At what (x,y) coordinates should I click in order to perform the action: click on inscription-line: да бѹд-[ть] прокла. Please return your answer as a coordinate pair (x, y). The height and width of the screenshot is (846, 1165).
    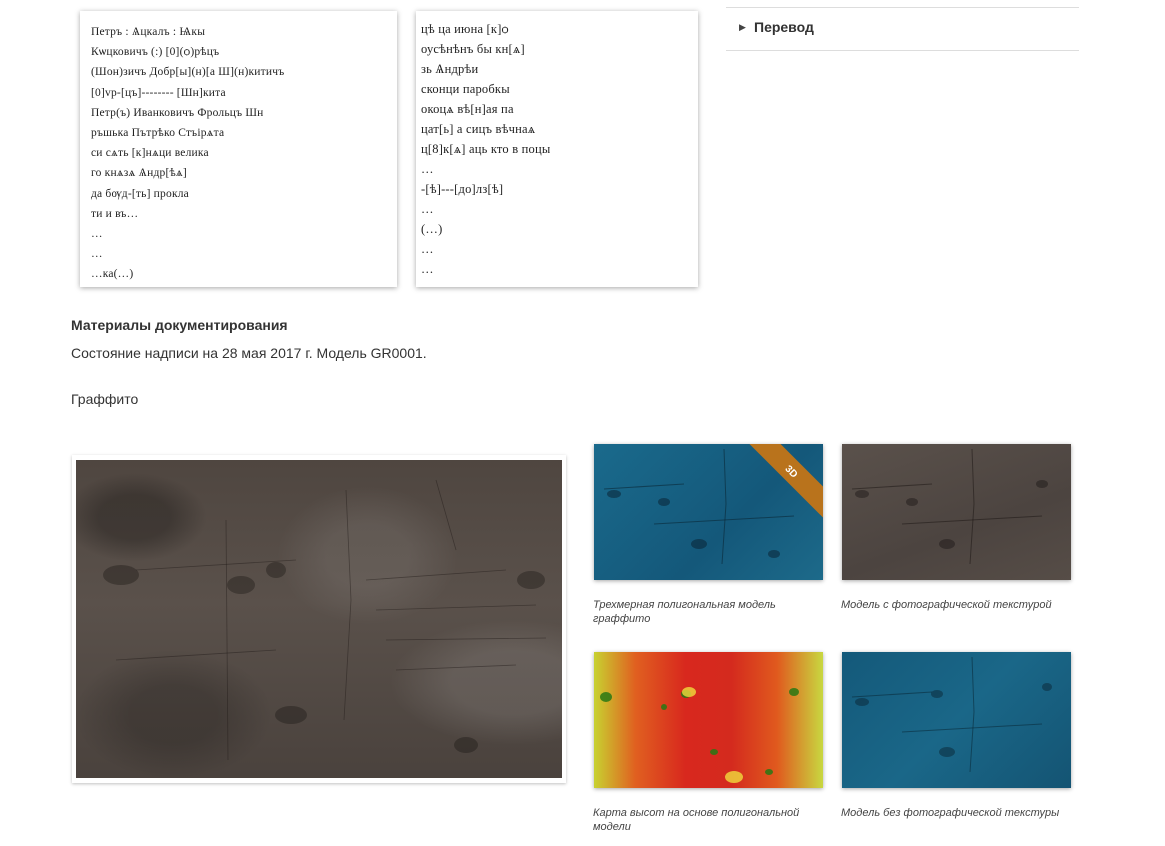
    Looking at the image, I should click on (140, 193).